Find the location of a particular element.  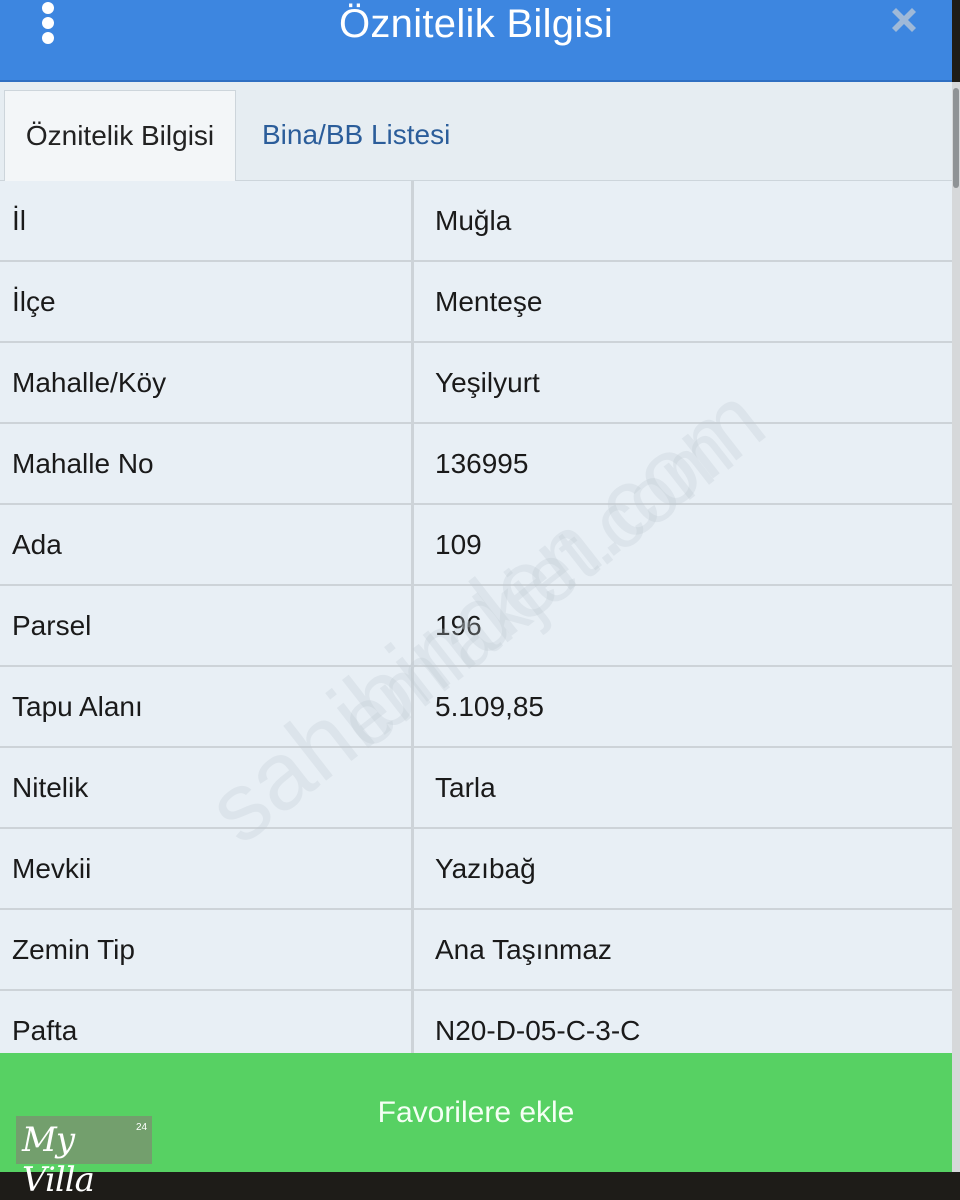

table-row: Nitelik Tarla is located at coordinates (476, 788).